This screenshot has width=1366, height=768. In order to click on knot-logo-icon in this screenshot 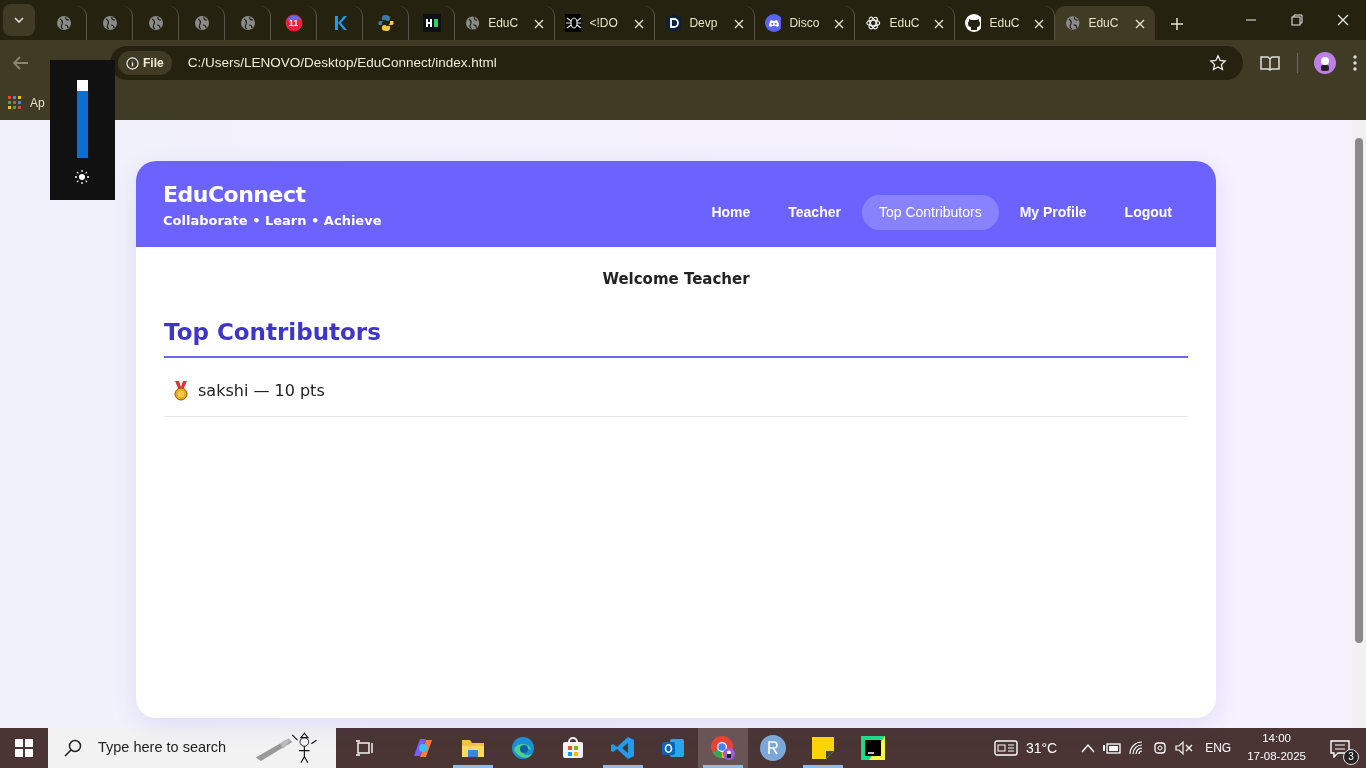, I will do `click(873, 23)`.